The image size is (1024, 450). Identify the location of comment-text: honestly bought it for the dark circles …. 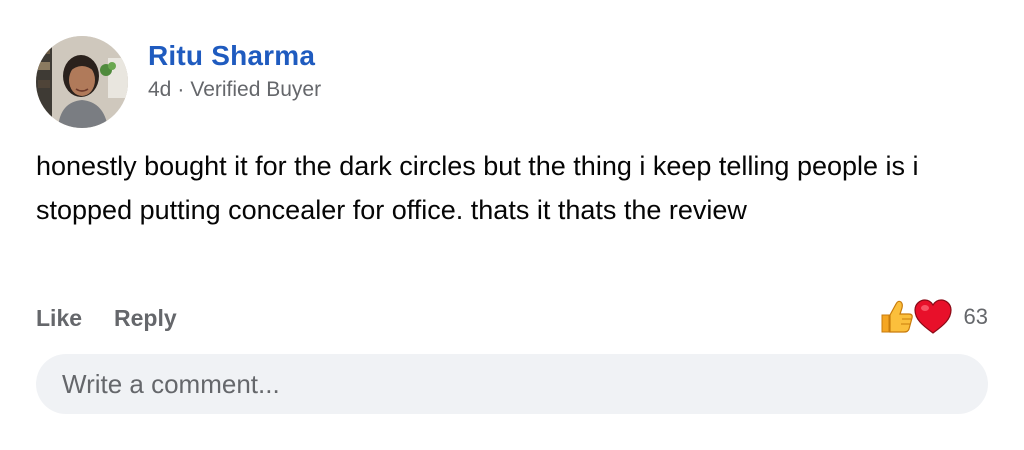
(477, 188).